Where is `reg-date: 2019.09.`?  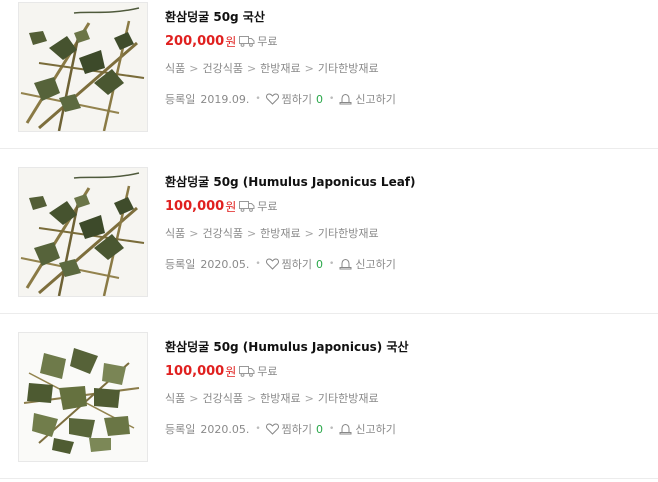 reg-date: 2019.09. is located at coordinates (225, 99).